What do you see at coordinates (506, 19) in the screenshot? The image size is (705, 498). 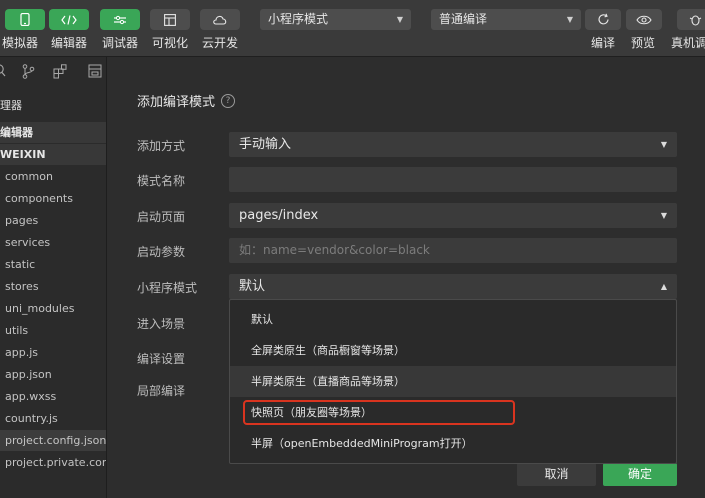 I see `compile-select: 普通编译 ▼` at bounding box center [506, 19].